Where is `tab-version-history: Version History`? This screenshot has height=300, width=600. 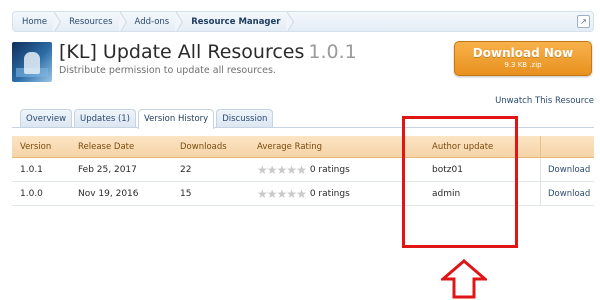
tab-version-history: Version History is located at coordinates (176, 119).